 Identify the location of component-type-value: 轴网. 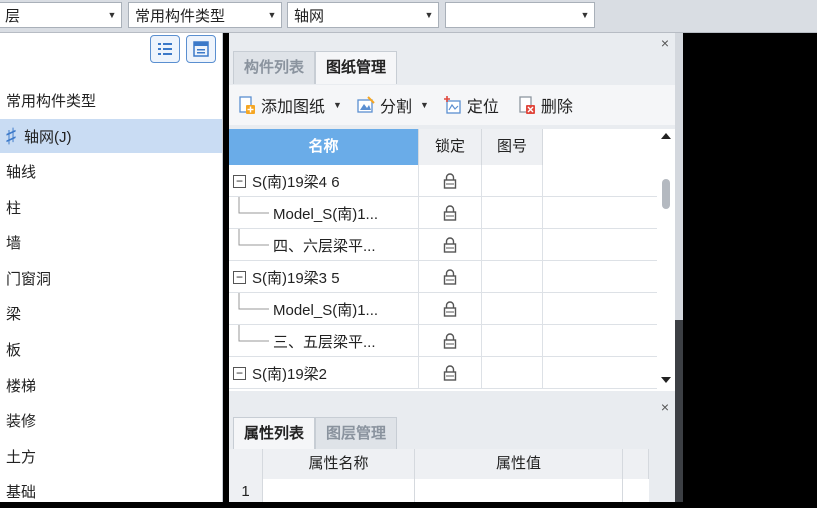
(309, 16).